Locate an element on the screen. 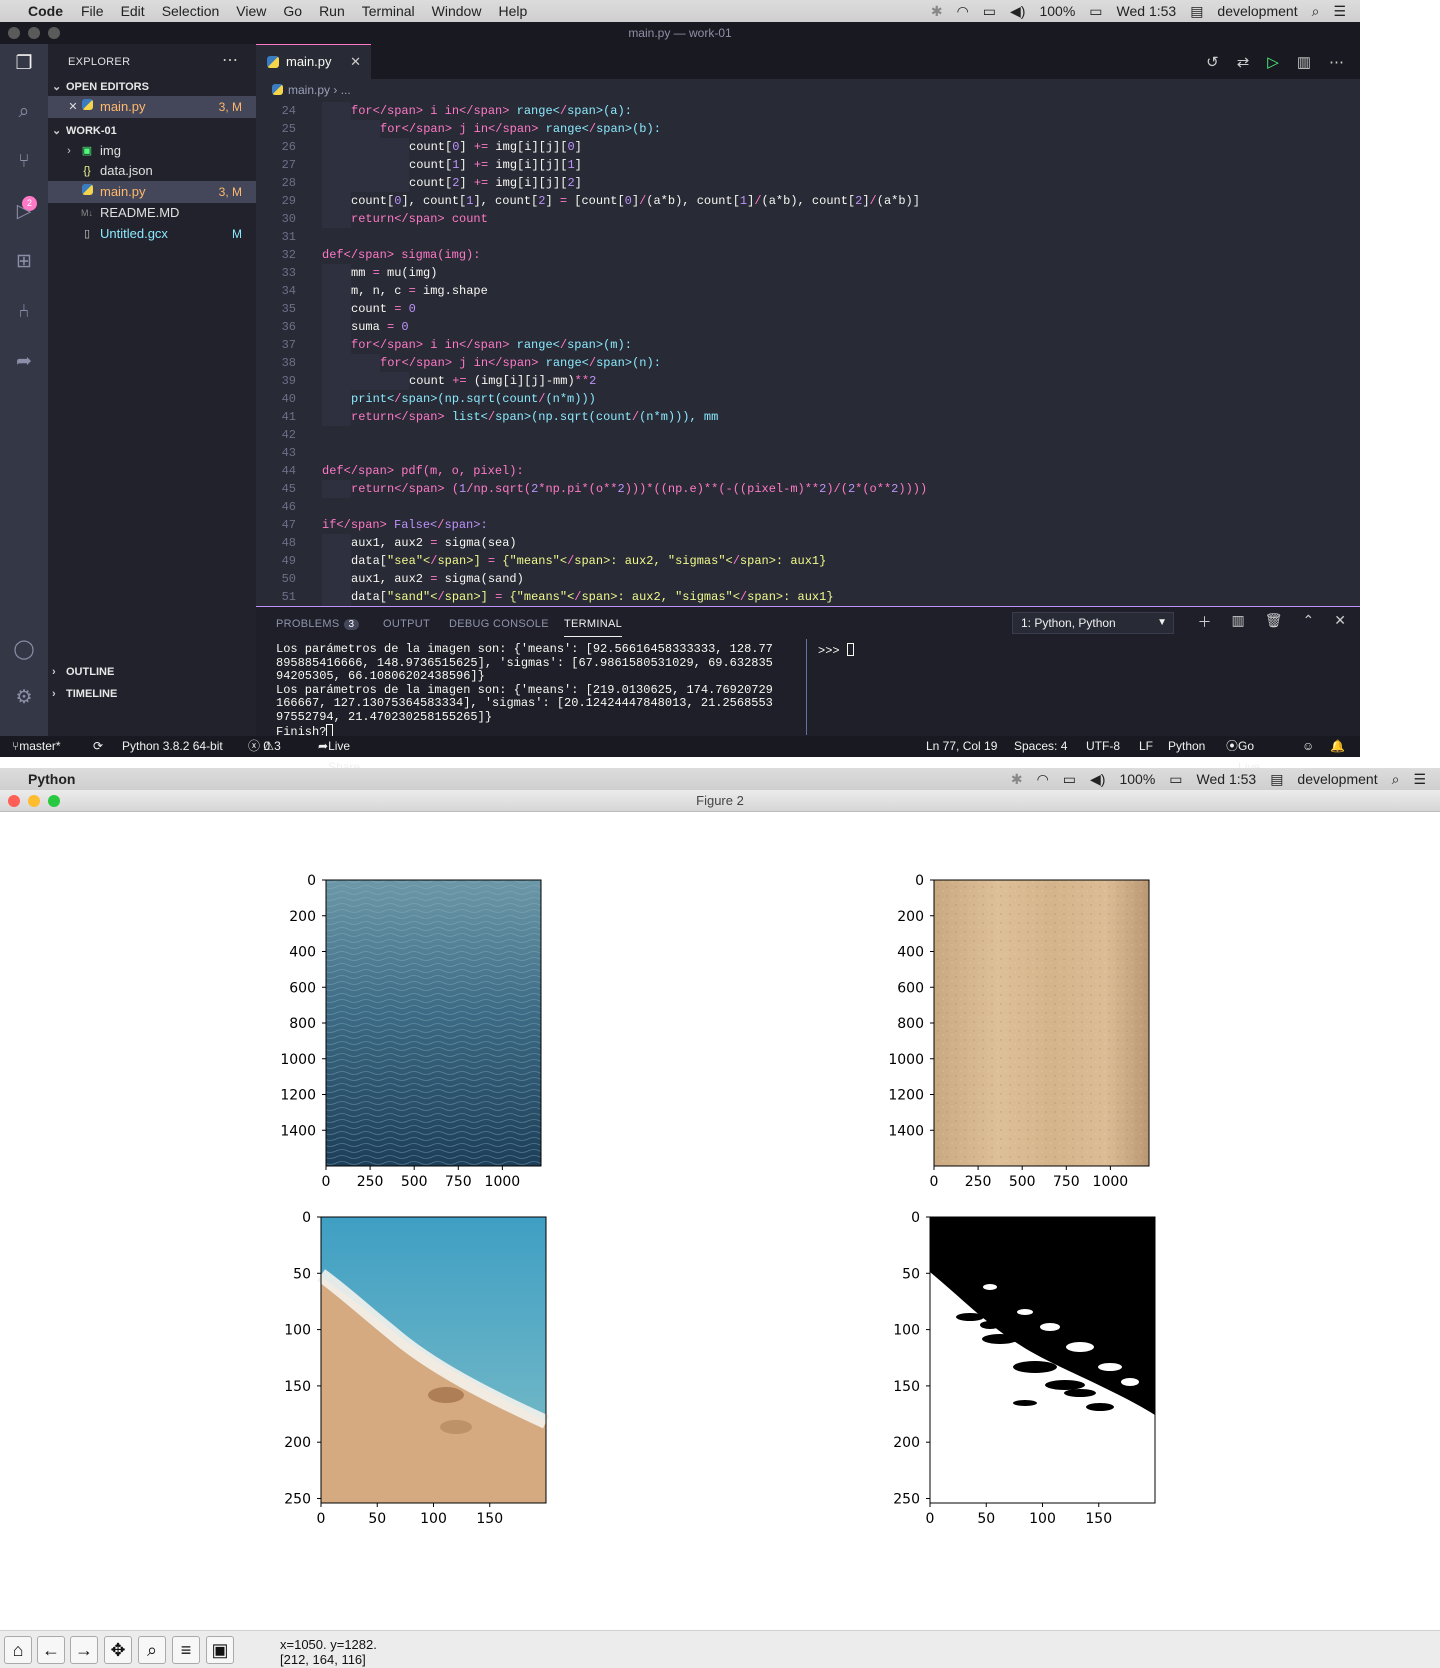  terminal-split-divider is located at coordinates (806, 687).